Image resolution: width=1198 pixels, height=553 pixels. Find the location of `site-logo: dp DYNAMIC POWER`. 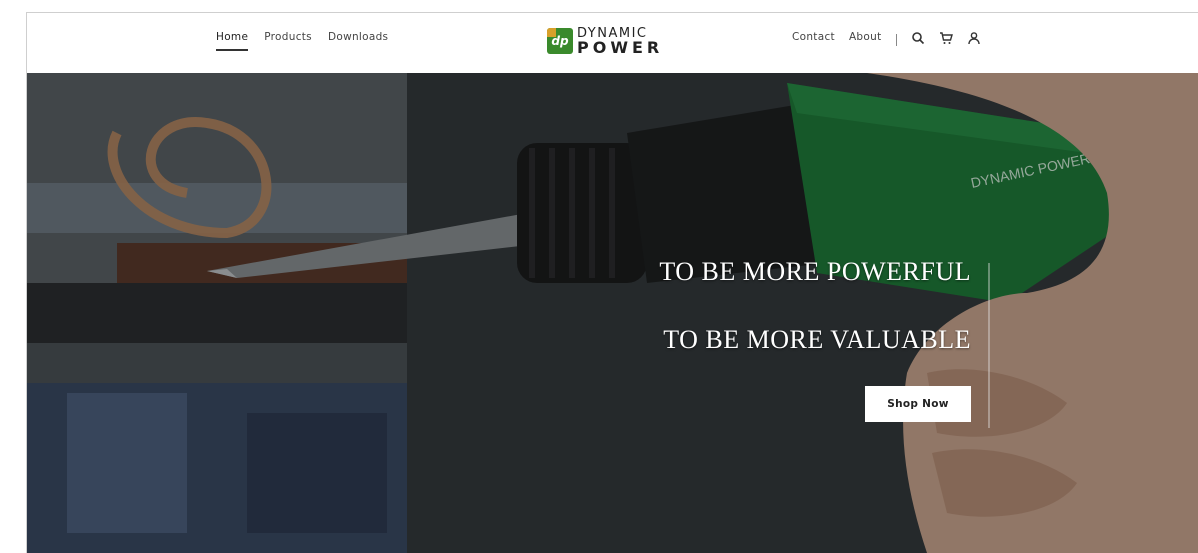

site-logo: dp DYNAMIC POWER is located at coordinates (605, 41).